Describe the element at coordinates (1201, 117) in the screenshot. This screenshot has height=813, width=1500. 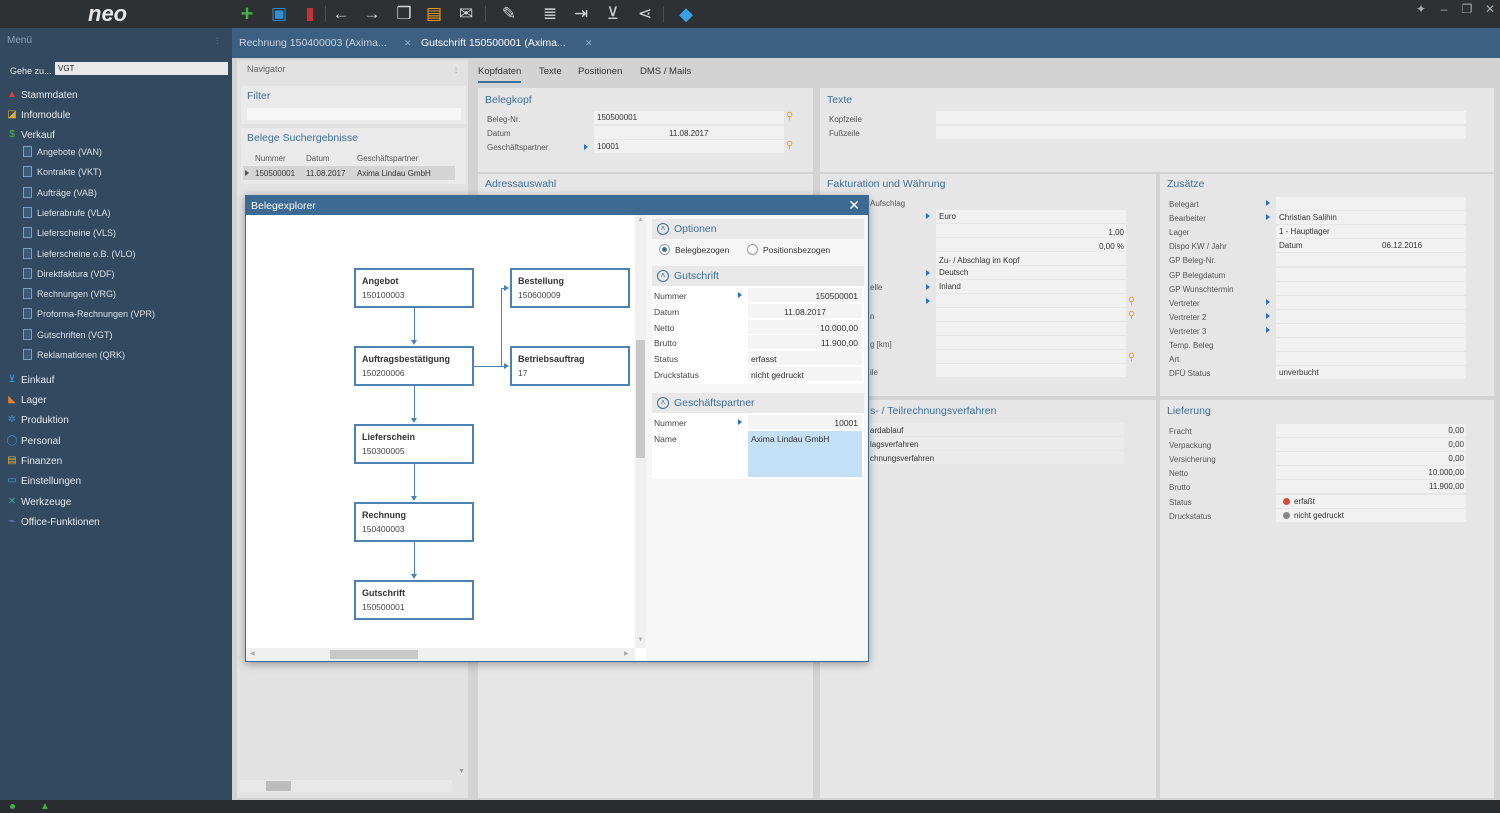
I see `kopfzeile-field` at that location.